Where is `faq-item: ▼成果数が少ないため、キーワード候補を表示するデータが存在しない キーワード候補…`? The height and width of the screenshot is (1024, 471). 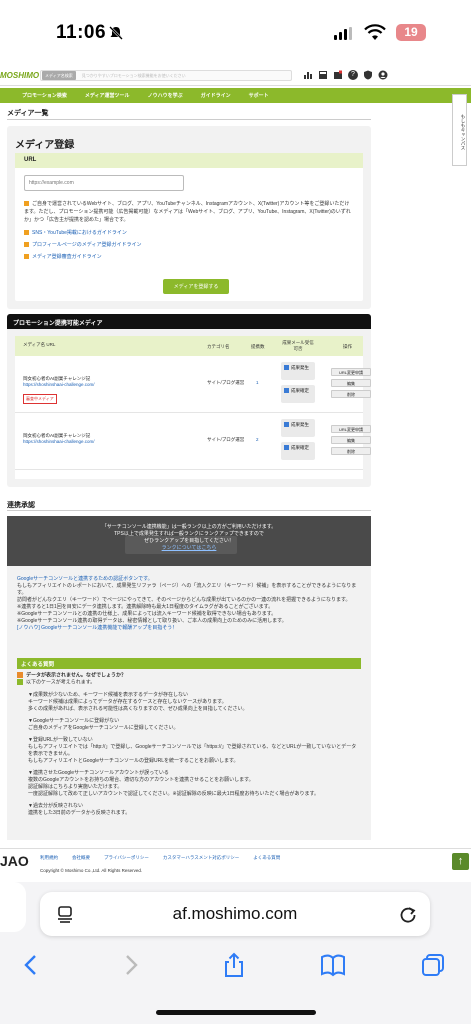
faq-item: ▼成果数が少ないため、キーワード候補を表示するデータが存在しない キーワード候補… is located at coordinates (138, 701).